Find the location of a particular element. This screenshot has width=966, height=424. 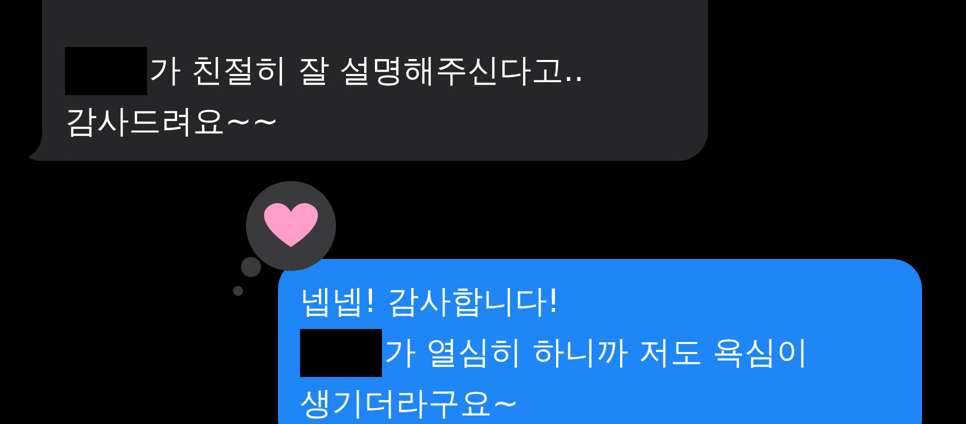

message-text: 가 열심히 하니까 저도 욕심이 is located at coordinates (596, 352).